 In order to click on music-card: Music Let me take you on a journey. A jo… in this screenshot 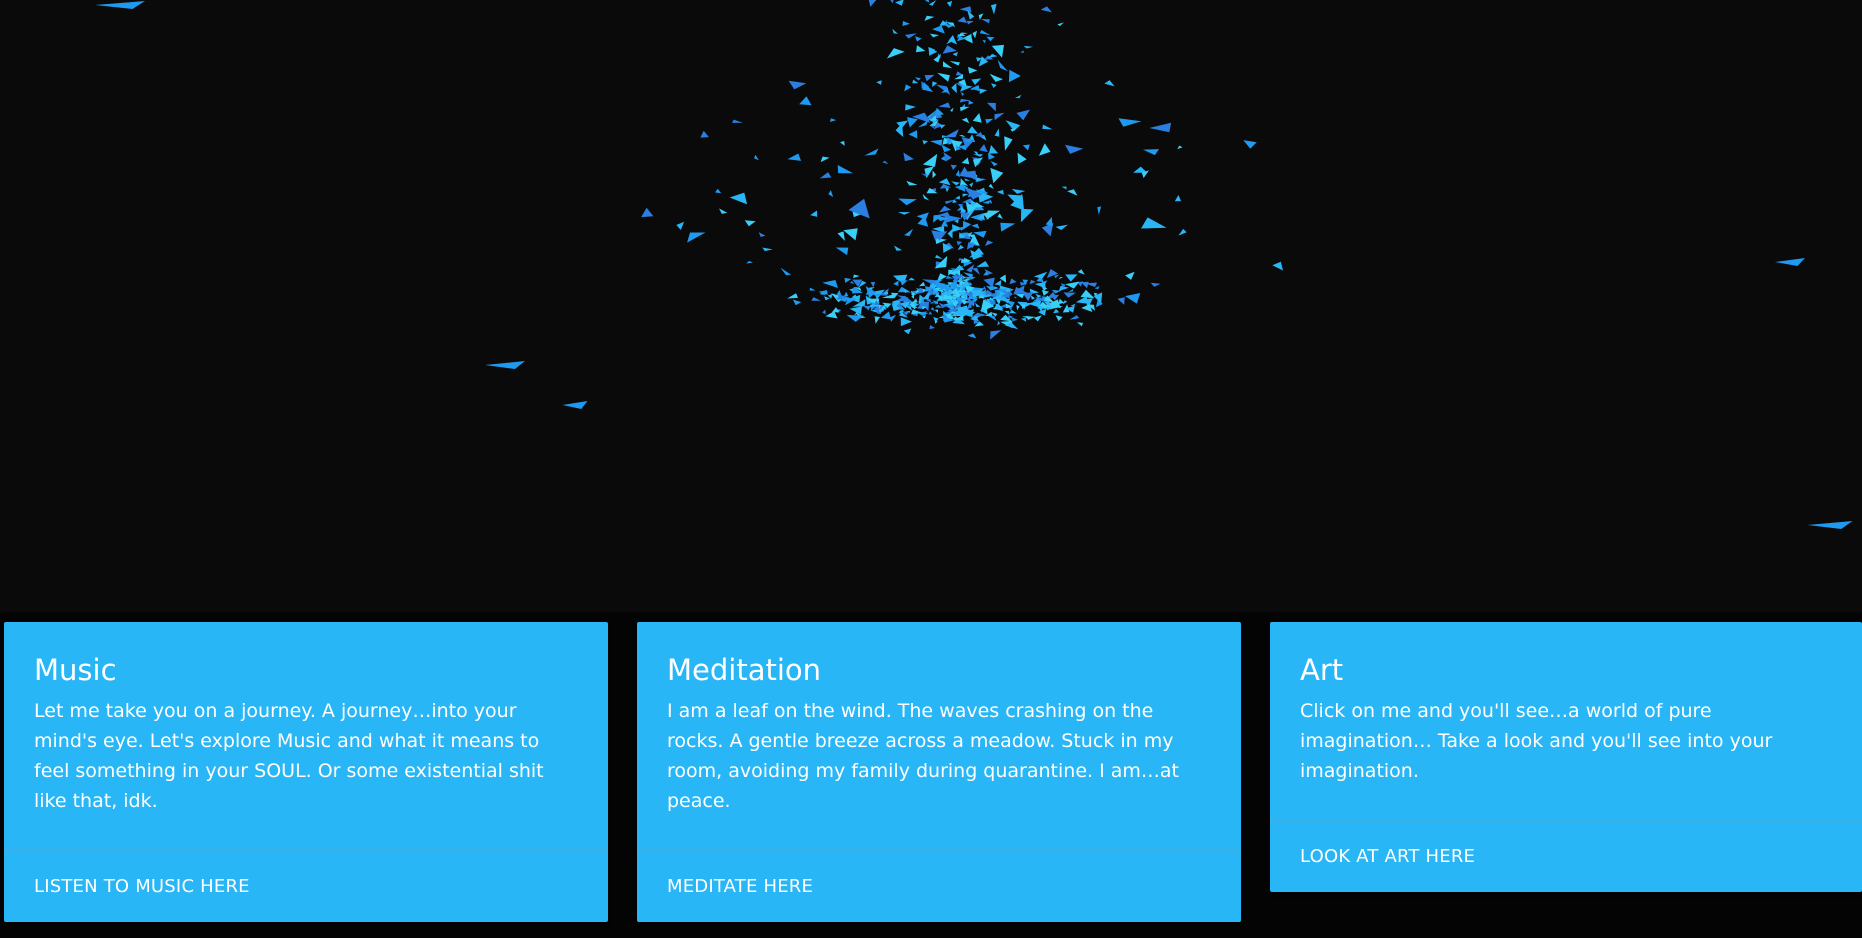, I will do `click(306, 772)`.